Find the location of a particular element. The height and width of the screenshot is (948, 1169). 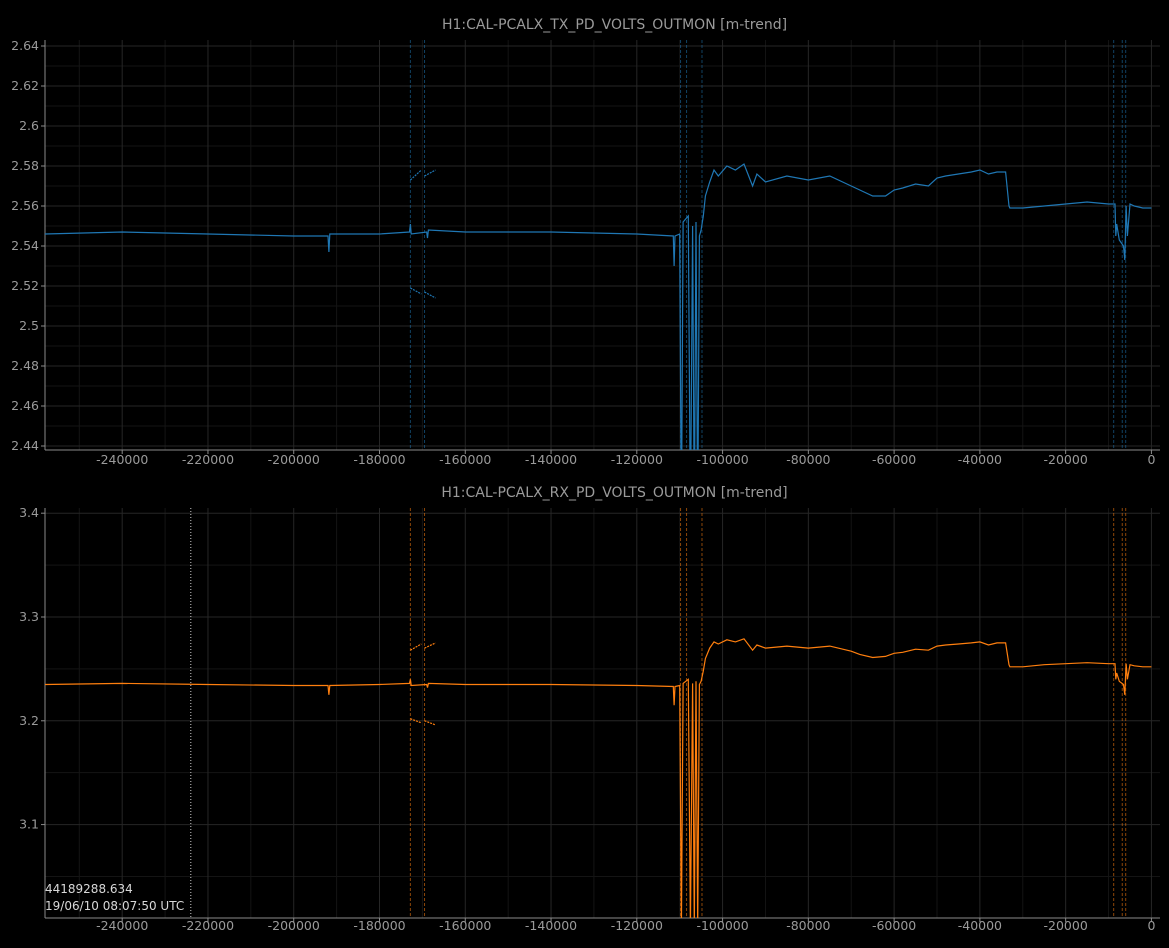

y-tick-label: 2.46 is located at coordinates (25, 405).